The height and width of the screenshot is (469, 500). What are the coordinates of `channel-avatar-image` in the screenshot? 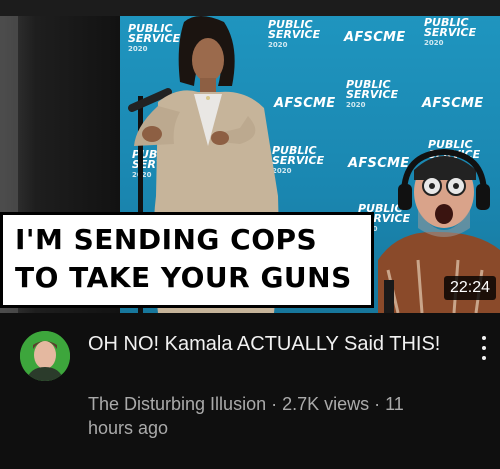 It's located at (45, 356).